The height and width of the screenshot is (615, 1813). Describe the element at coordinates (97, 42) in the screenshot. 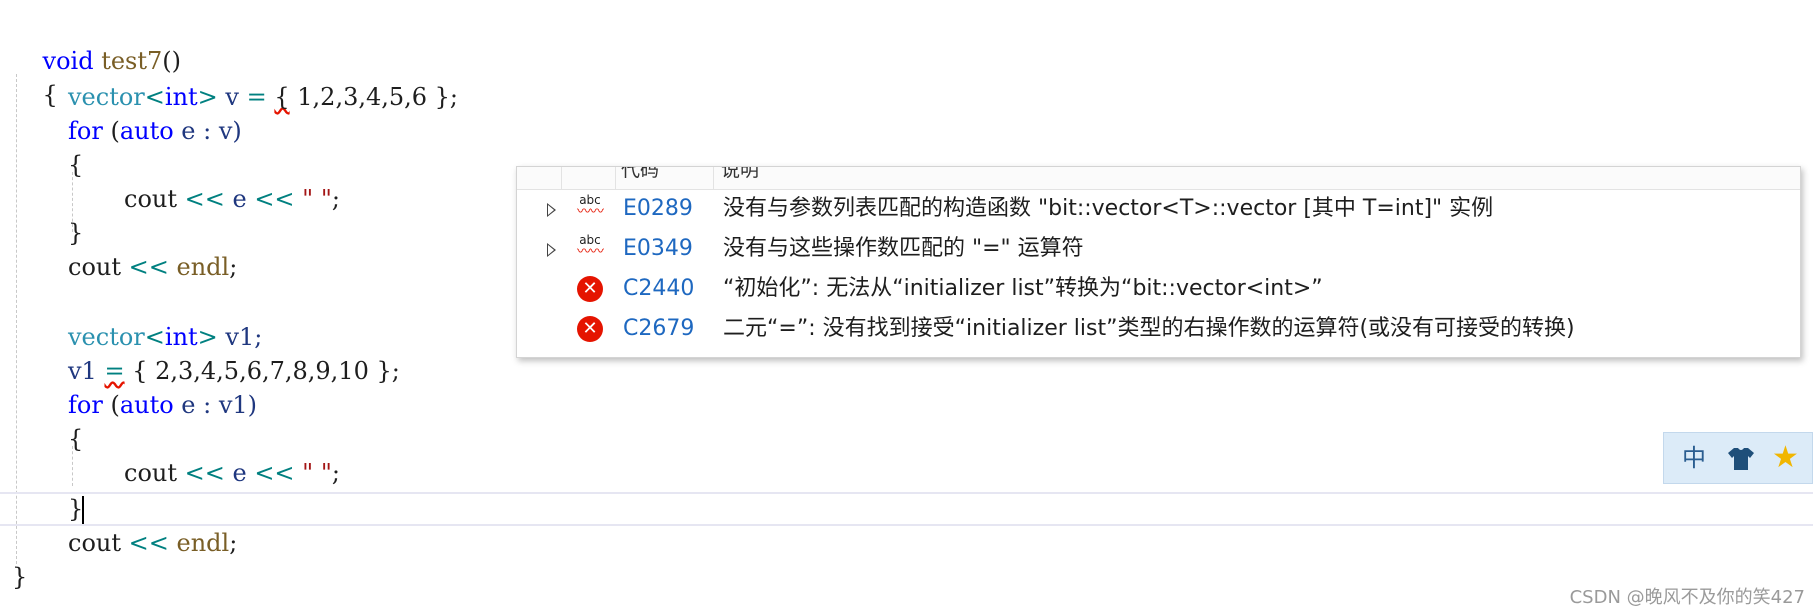

I see `code-line-function-declaration: void test7()` at that location.